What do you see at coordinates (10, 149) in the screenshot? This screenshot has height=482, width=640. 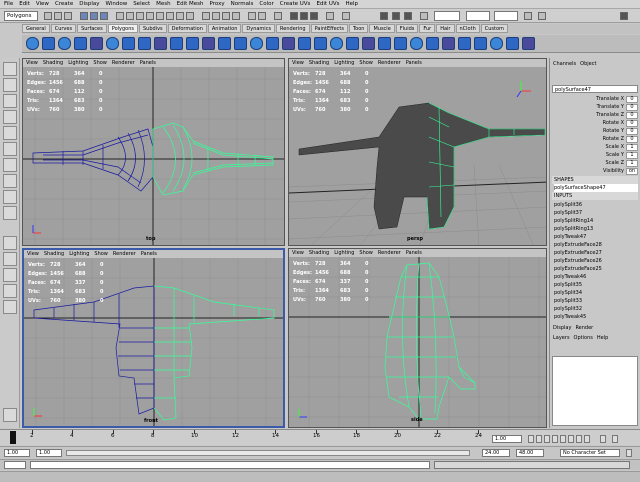 I see `scale-tool-icon` at bounding box center [10, 149].